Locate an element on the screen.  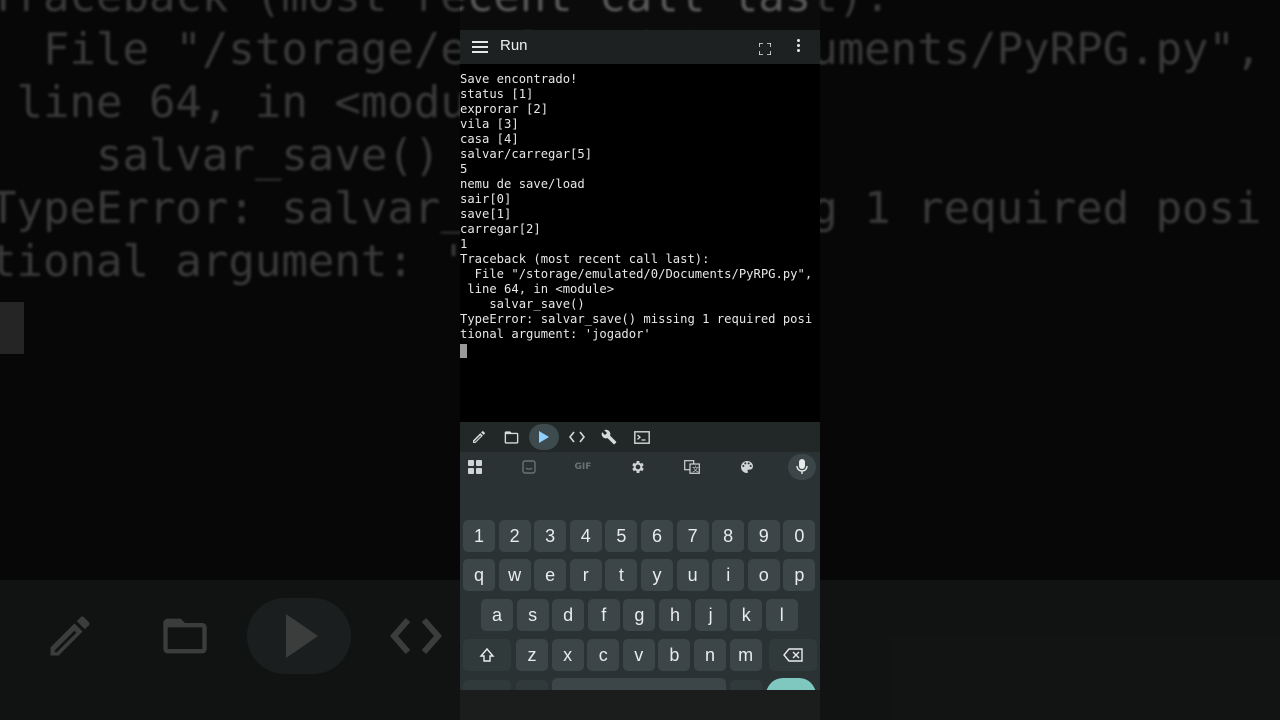
key-m: m is located at coordinates (745, 655).